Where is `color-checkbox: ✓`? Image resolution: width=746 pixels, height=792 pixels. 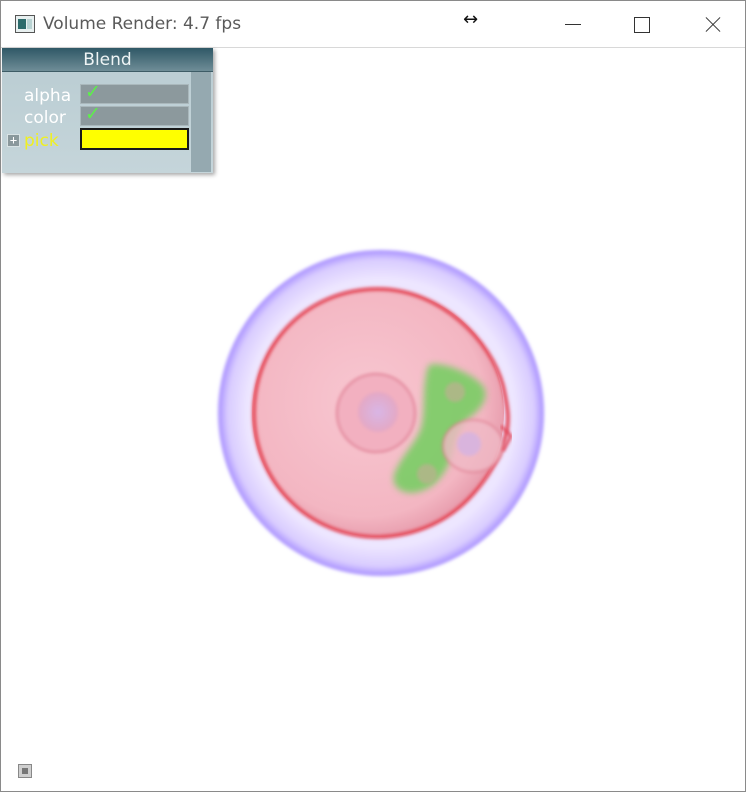 color-checkbox: ✓ is located at coordinates (134, 114).